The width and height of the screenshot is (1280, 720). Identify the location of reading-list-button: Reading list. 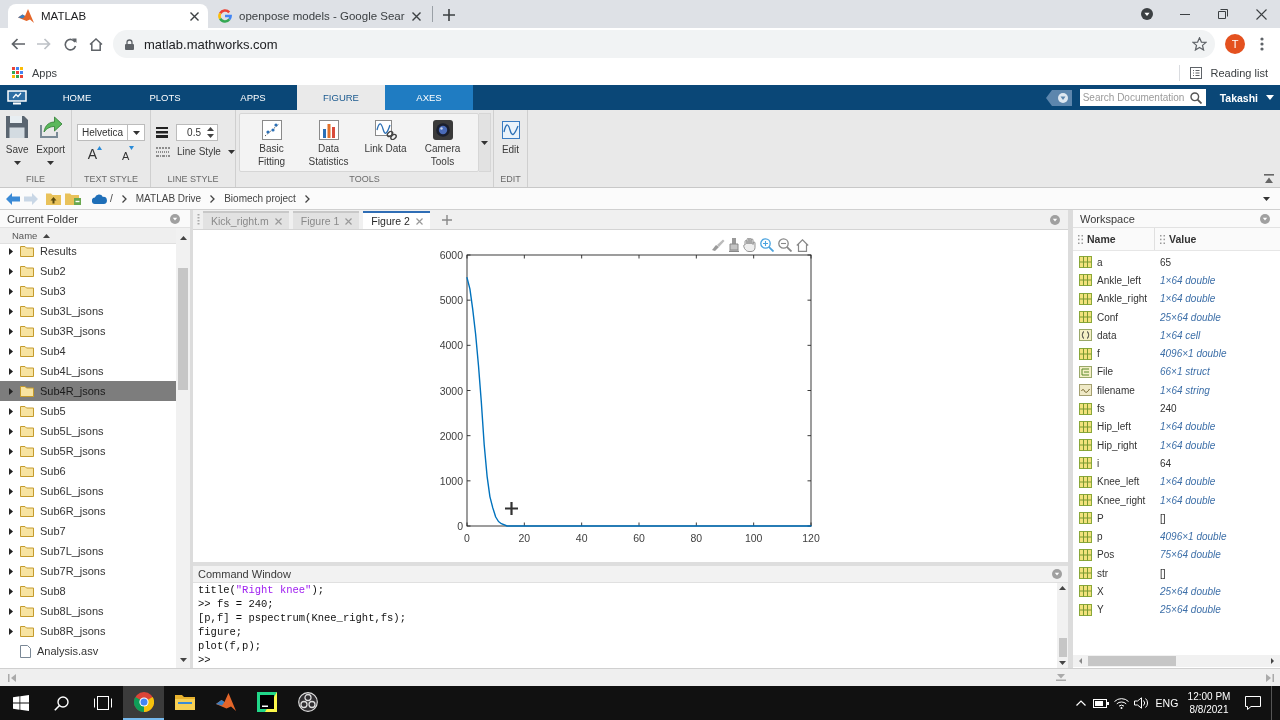
(1228, 72).